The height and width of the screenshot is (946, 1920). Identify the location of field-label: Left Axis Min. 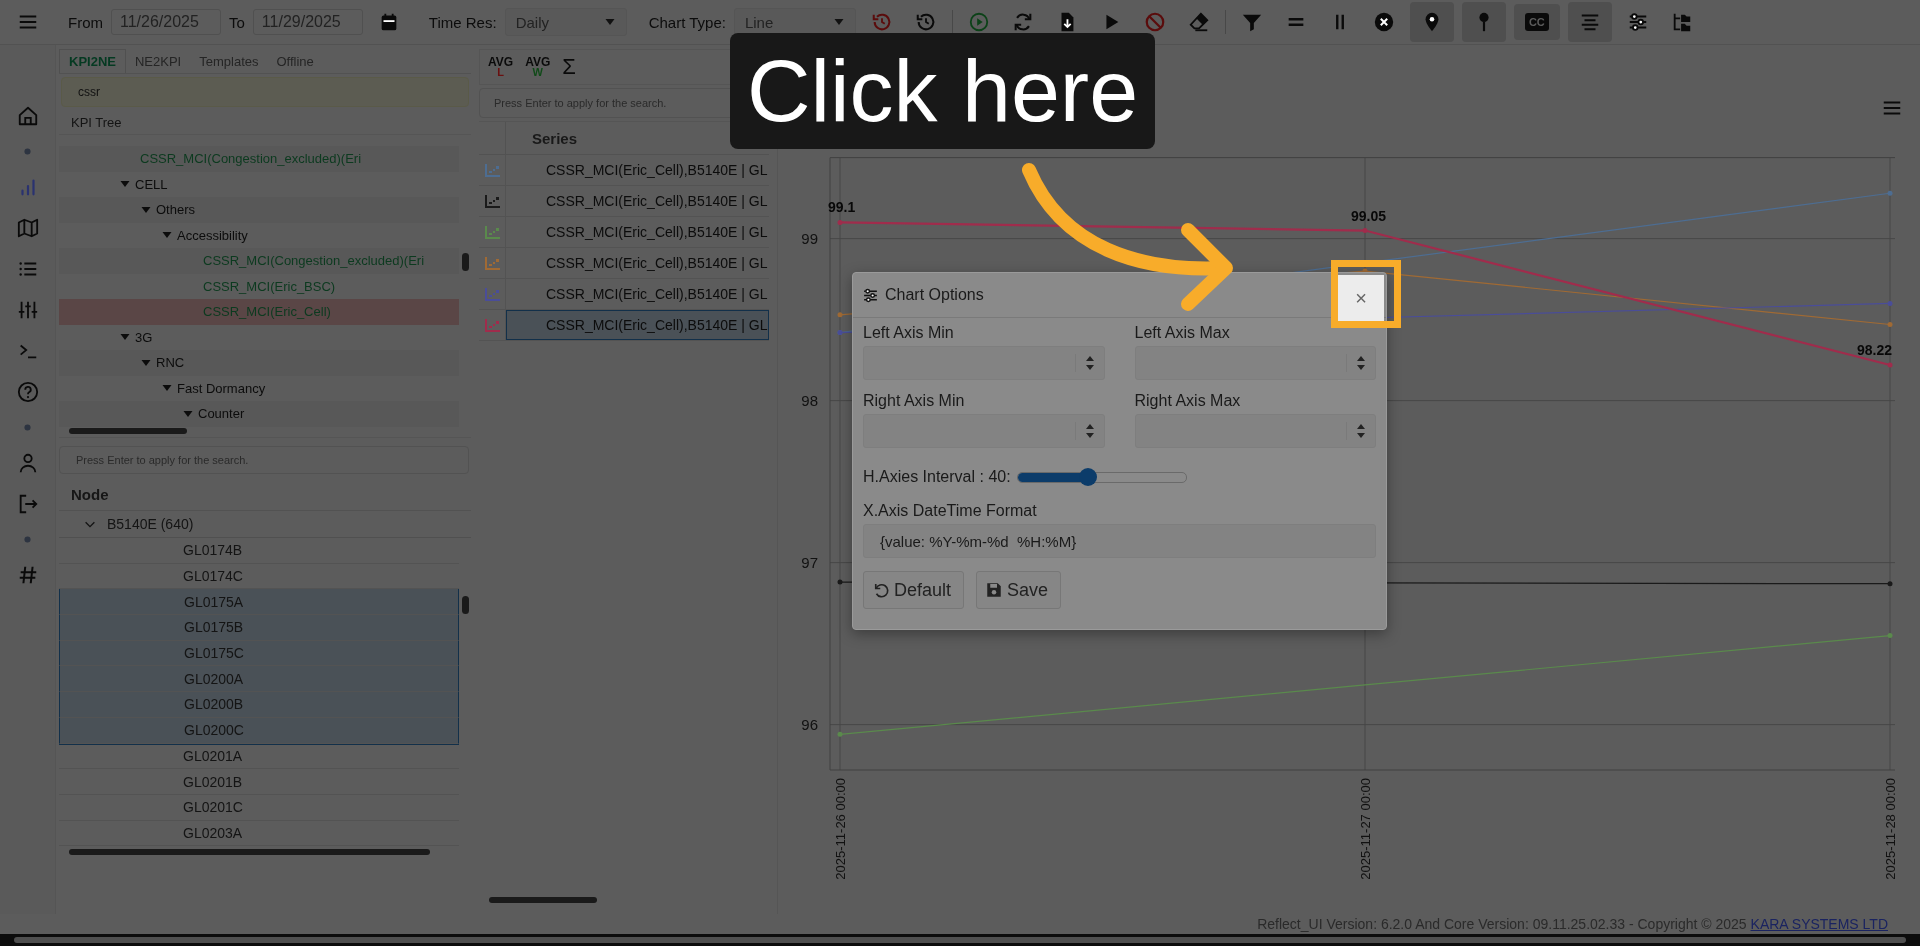
(909, 333).